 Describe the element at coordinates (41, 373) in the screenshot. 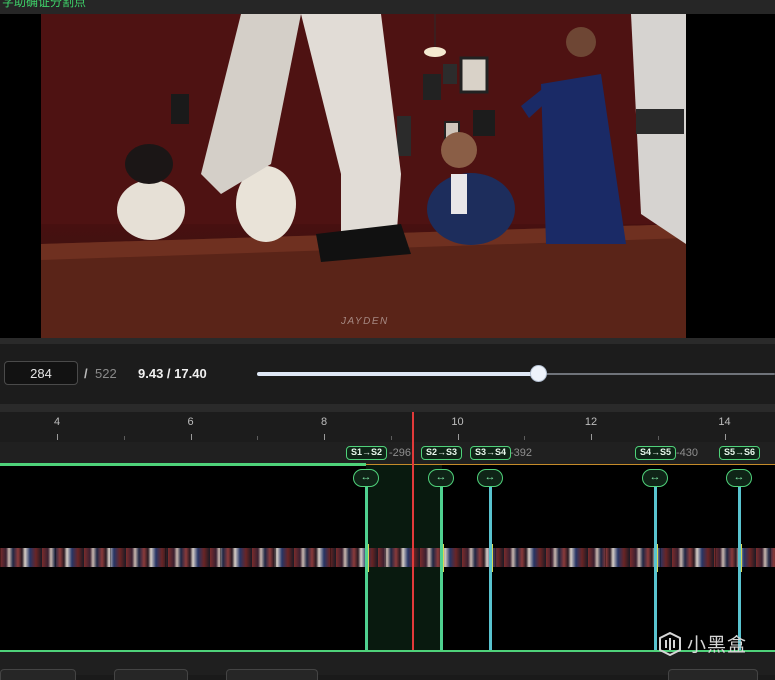

I see `frame-number-input` at that location.